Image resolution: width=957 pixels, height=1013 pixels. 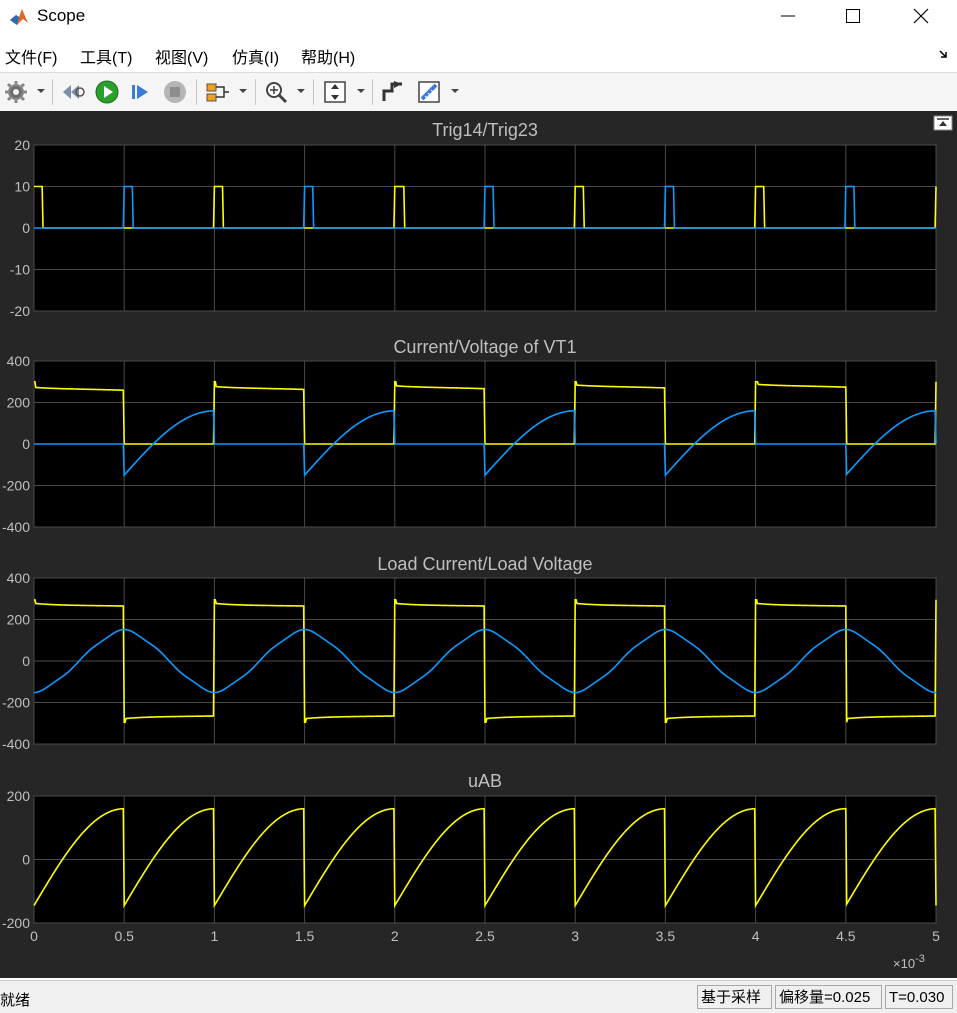 I want to click on y-tick-label: 20, so click(x=22, y=145).